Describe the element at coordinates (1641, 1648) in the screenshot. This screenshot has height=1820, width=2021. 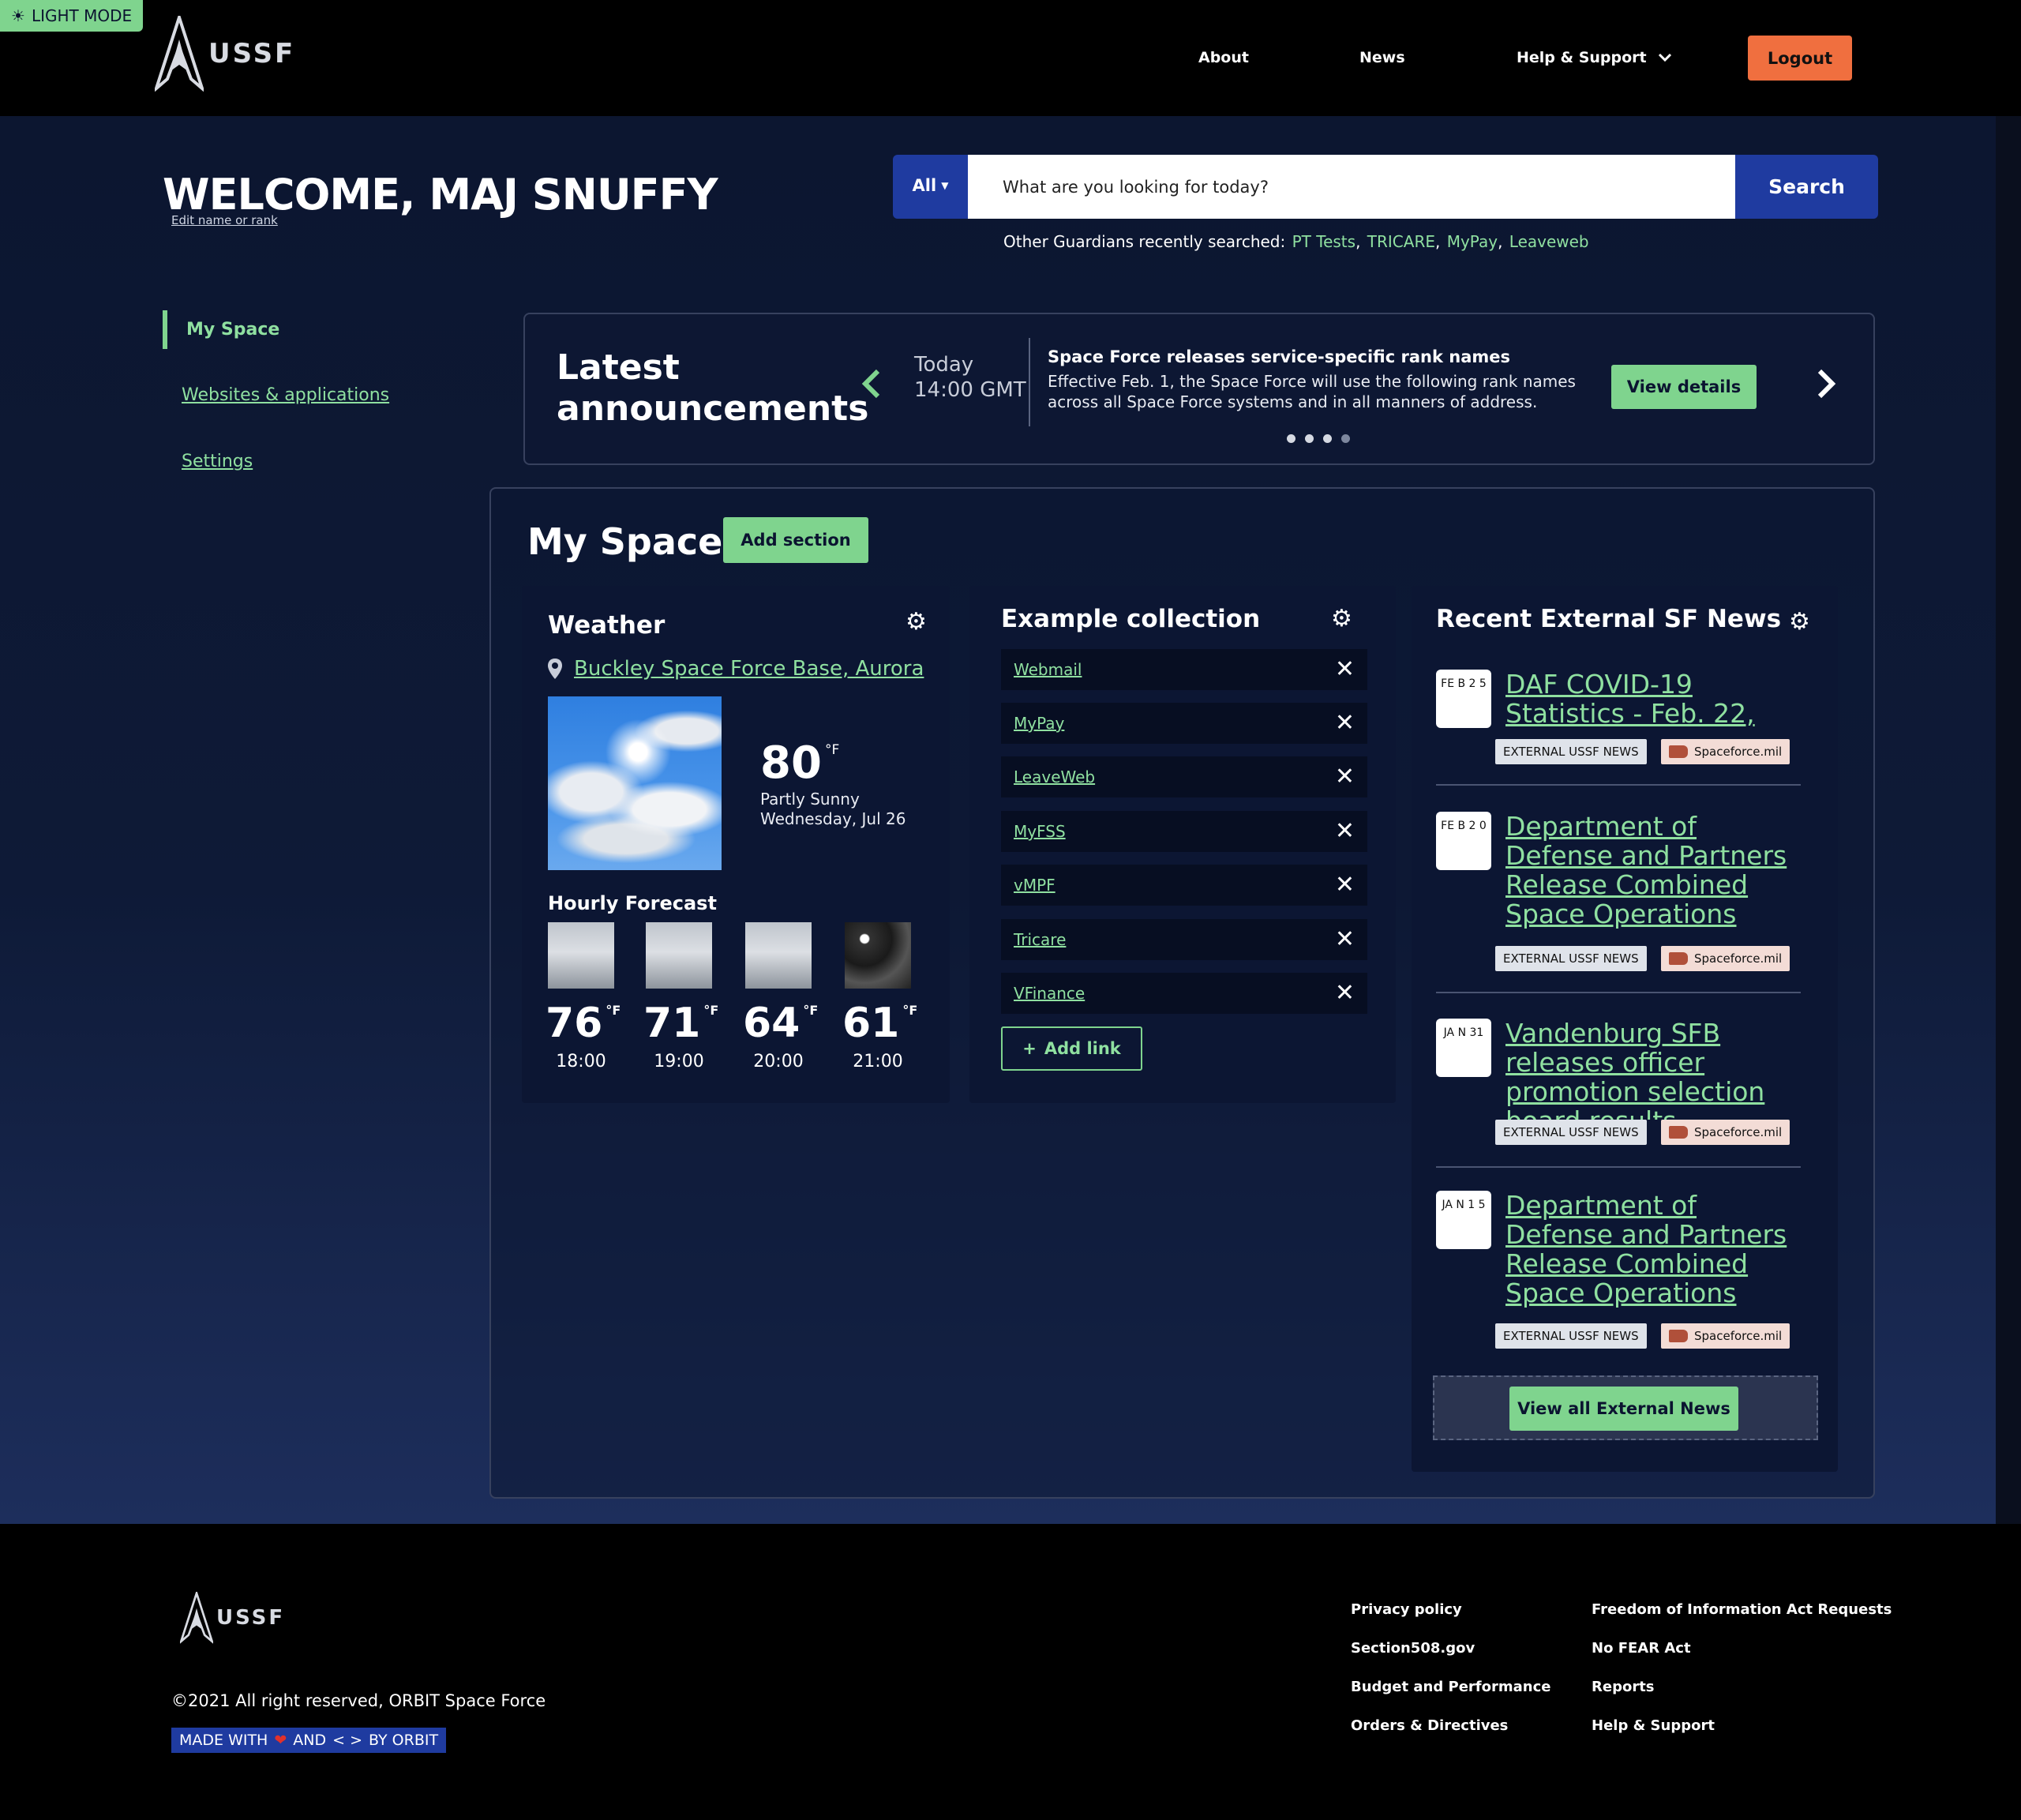
I see `footer-link: No FEAR Act` at that location.